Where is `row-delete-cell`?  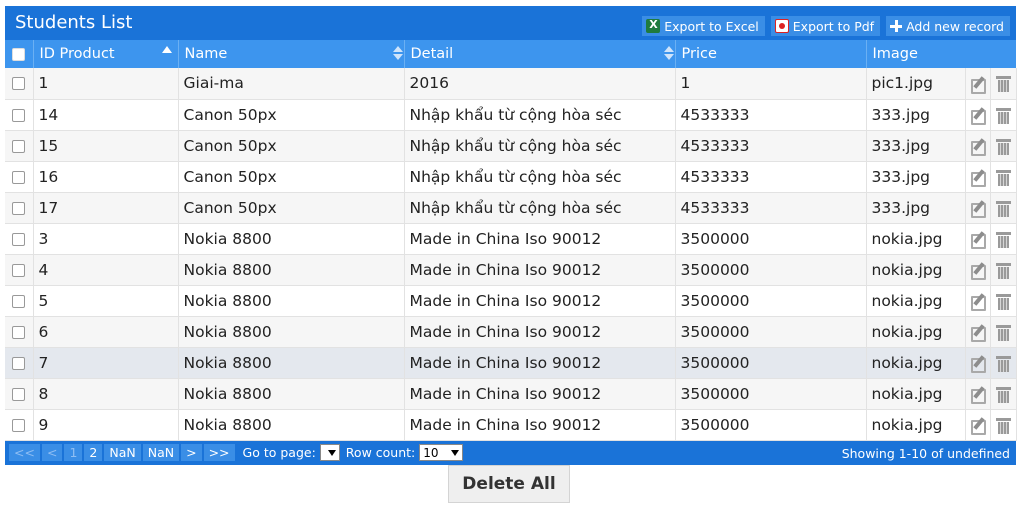 row-delete-cell is located at coordinates (1003, 425).